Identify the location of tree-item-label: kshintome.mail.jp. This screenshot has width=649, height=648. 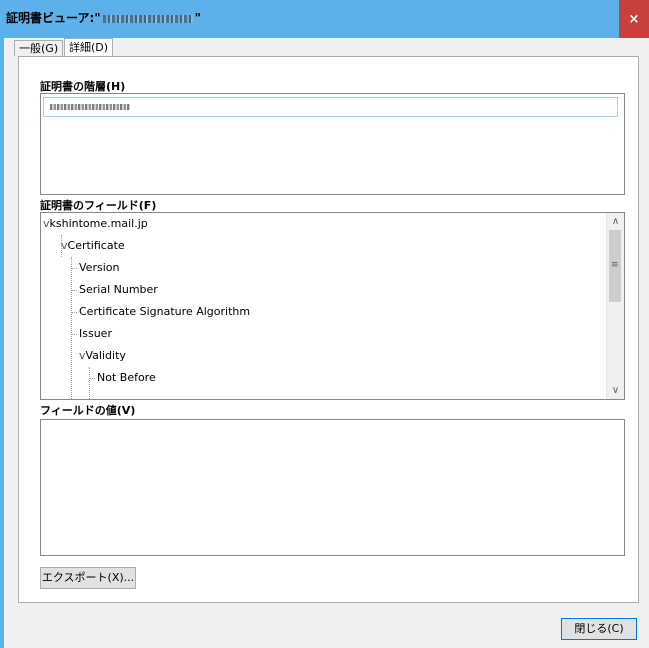
(98, 223).